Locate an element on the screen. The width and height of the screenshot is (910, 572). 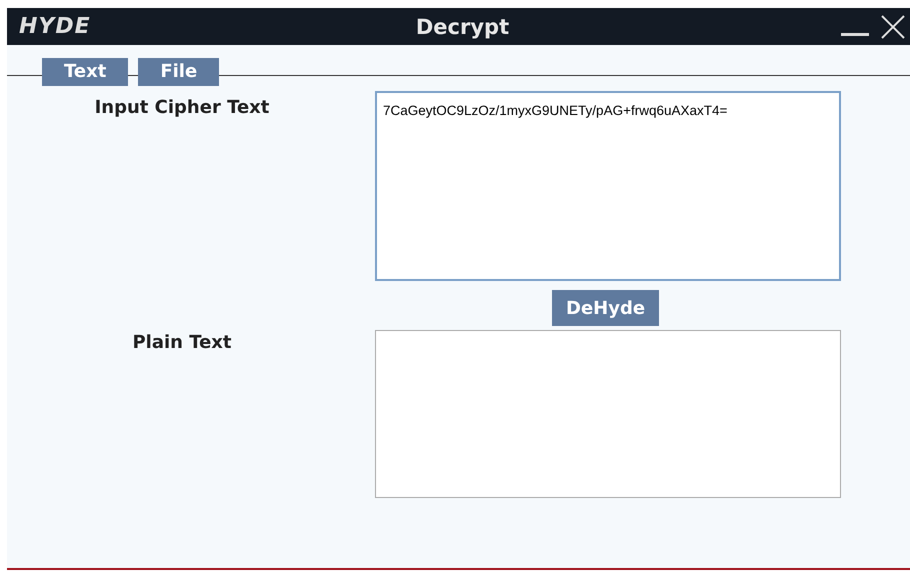
field-label: Plain Text is located at coordinates (182, 343).